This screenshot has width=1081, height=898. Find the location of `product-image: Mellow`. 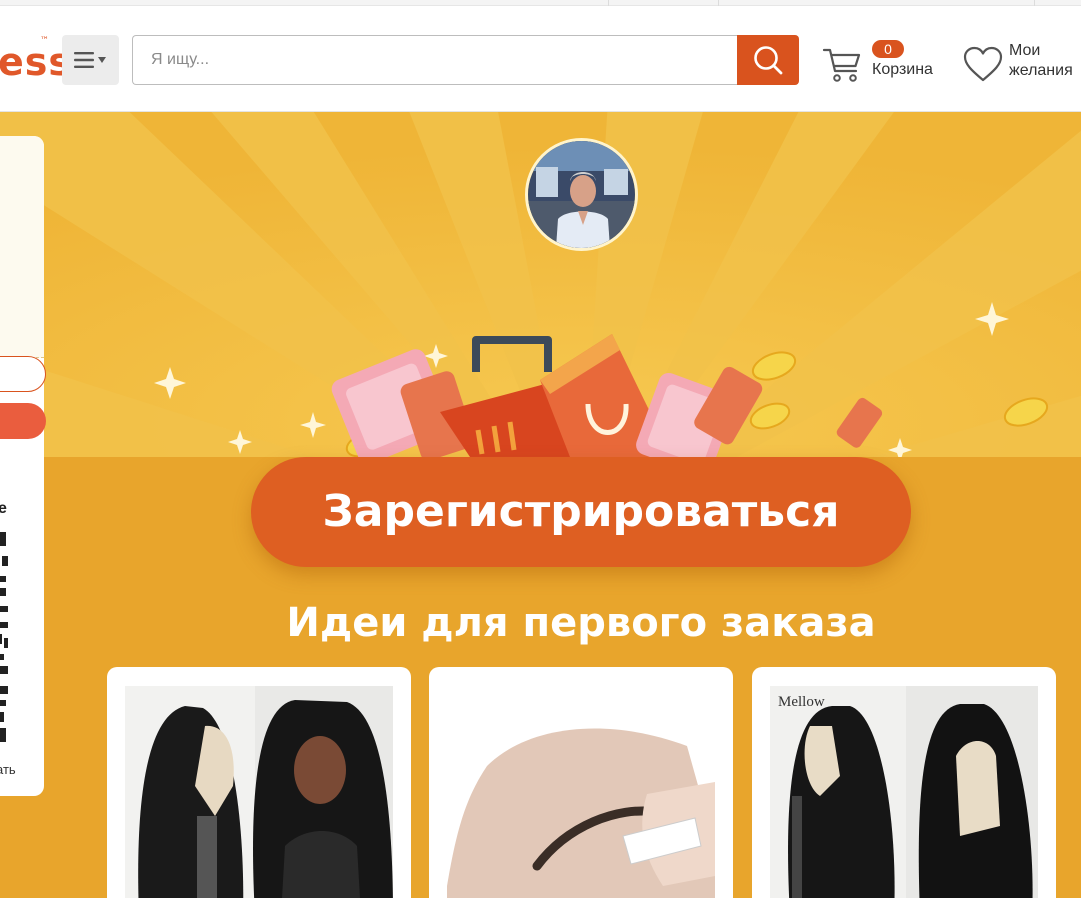

product-image: Mellow is located at coordinates (904, 792).